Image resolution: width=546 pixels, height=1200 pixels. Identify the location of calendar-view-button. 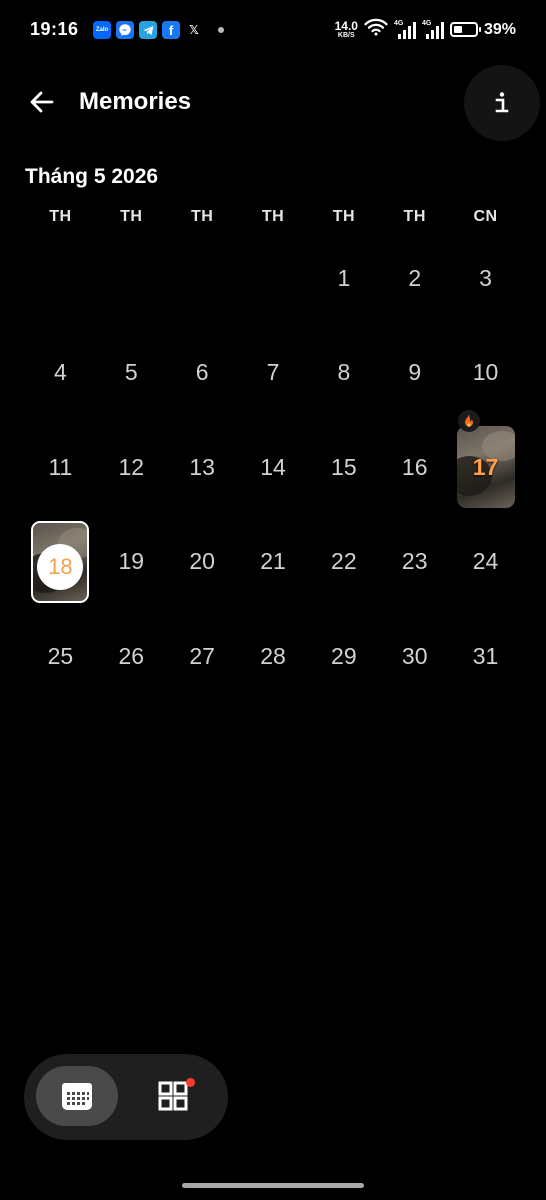
(77, 1096).